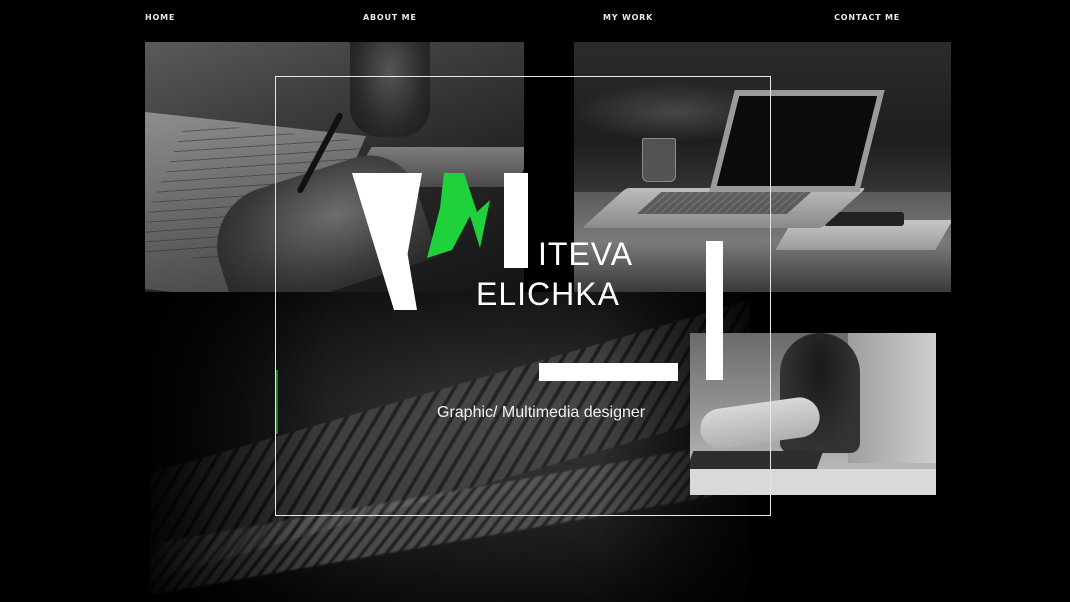 The width and height of the screenshot is (1070, 602). Describe the element at coordinates (867, 17) in the screenshot. I see `nav-contact-link: CONTACT ME` at that location.